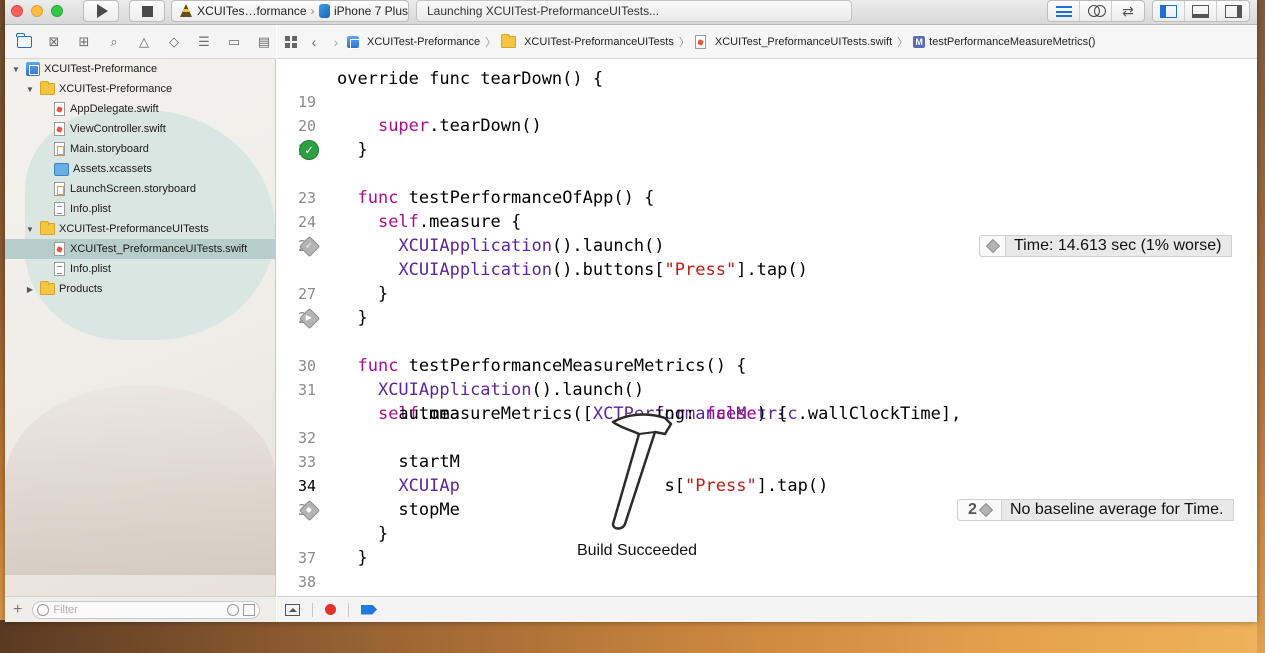 The image size is (1265, 653). I want to click on simulator-icon, so click(324, 11).